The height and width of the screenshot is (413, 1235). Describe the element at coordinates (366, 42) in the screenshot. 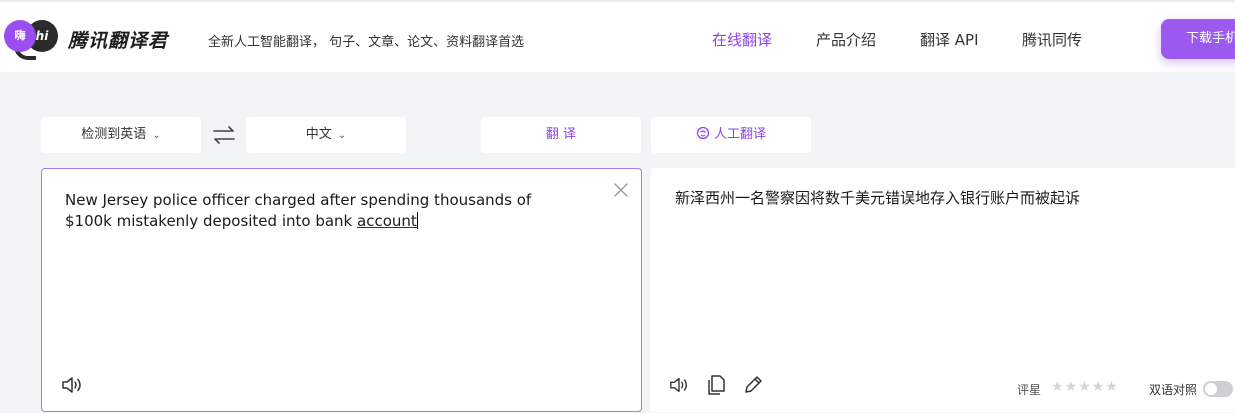

I see `slogan: 全新人工智能翻译， 句子、文章、论文、资料翻译首选` at that location.